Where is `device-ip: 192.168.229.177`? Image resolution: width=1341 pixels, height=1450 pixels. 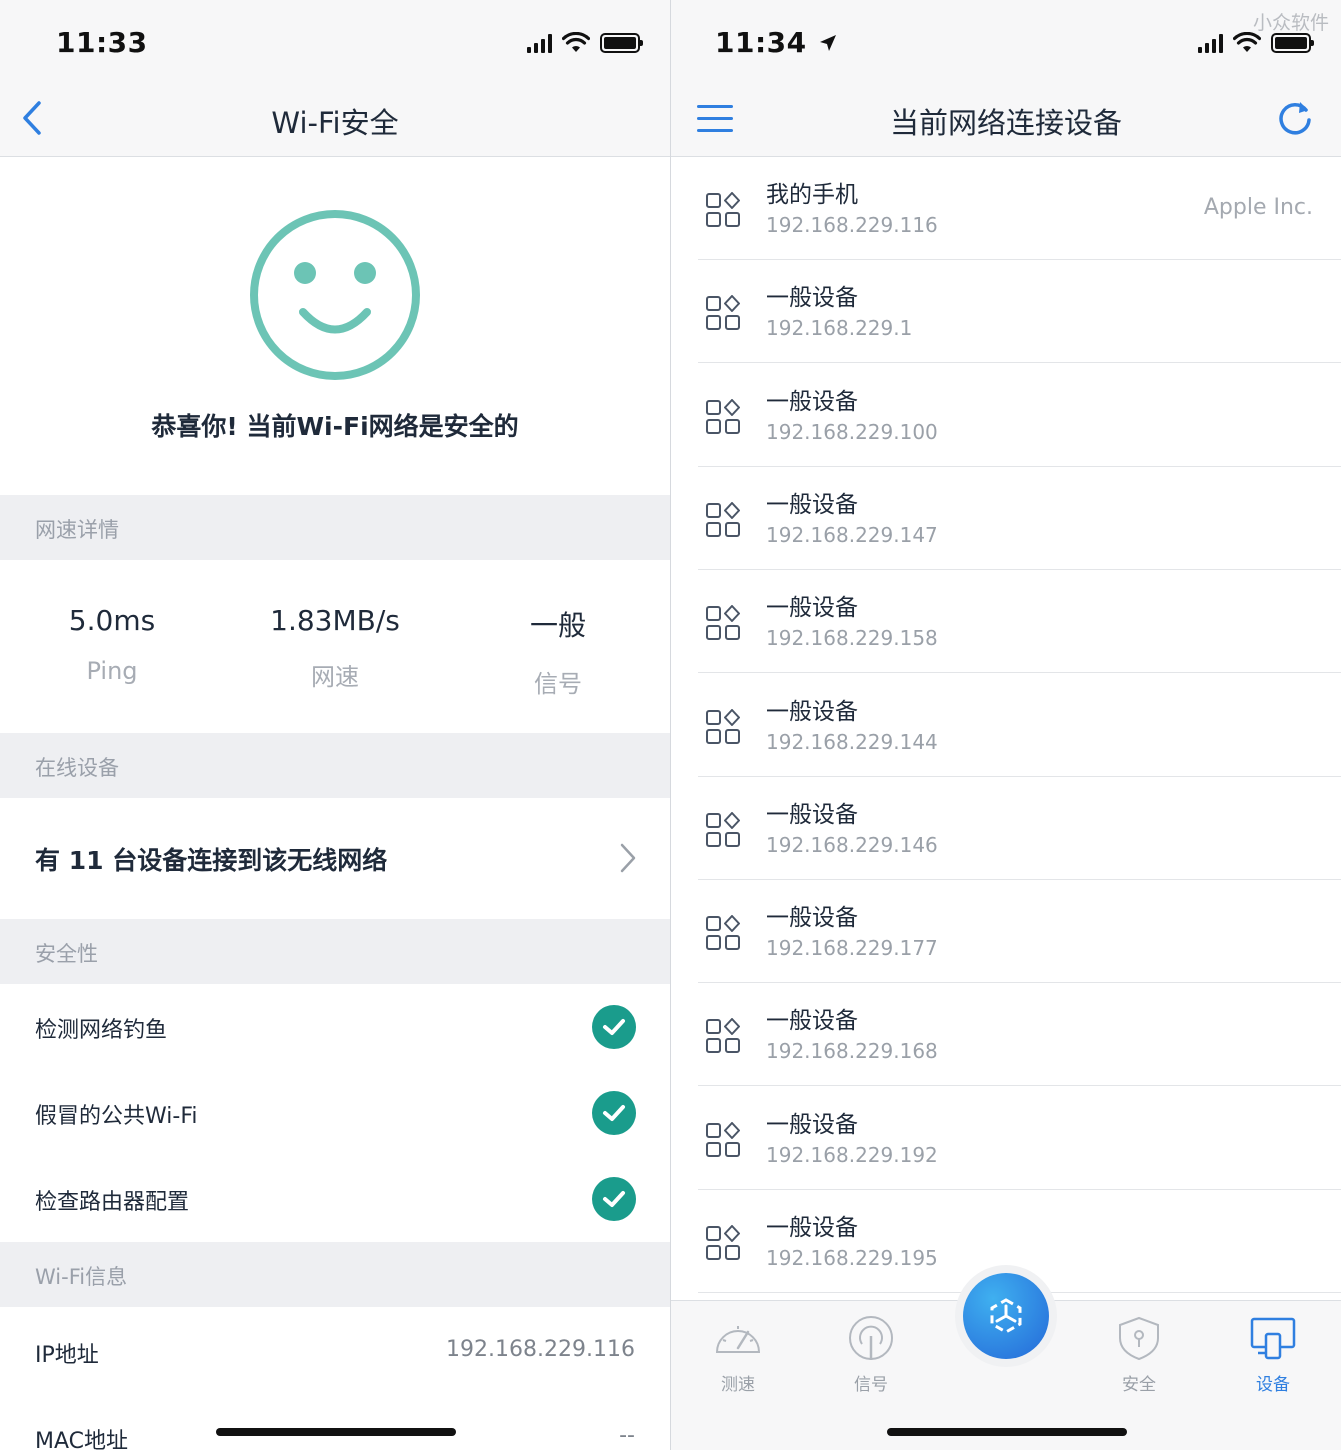
device-ip: 192.168.229.177 is located at coordinates (852, 948).